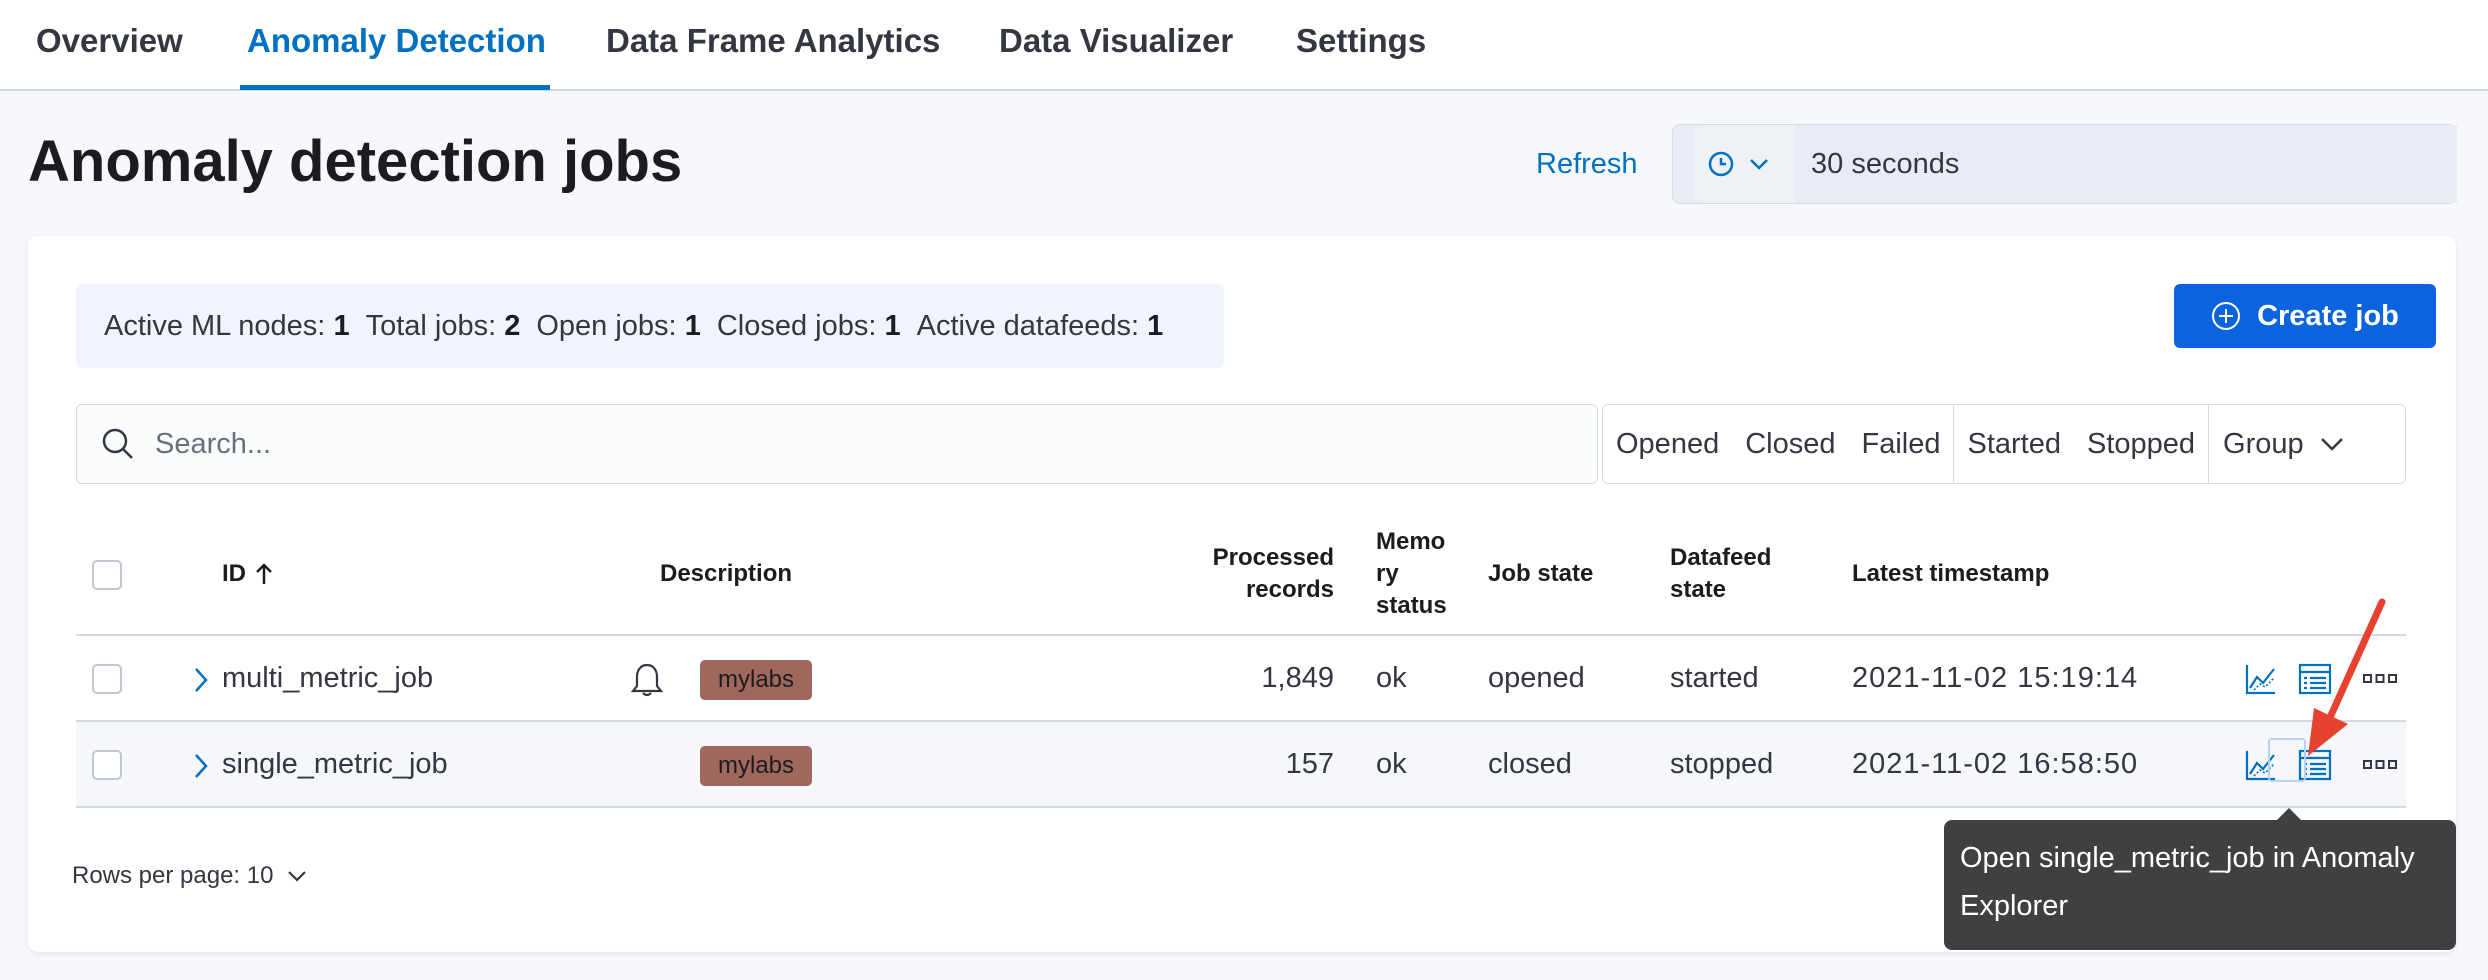 The height and width of the screenshot is (980, 2488). What do you see at coordinates (1297, 678) in the screenshot?
I see `processed-records: 1,849` at bounding box center [1297, 678].